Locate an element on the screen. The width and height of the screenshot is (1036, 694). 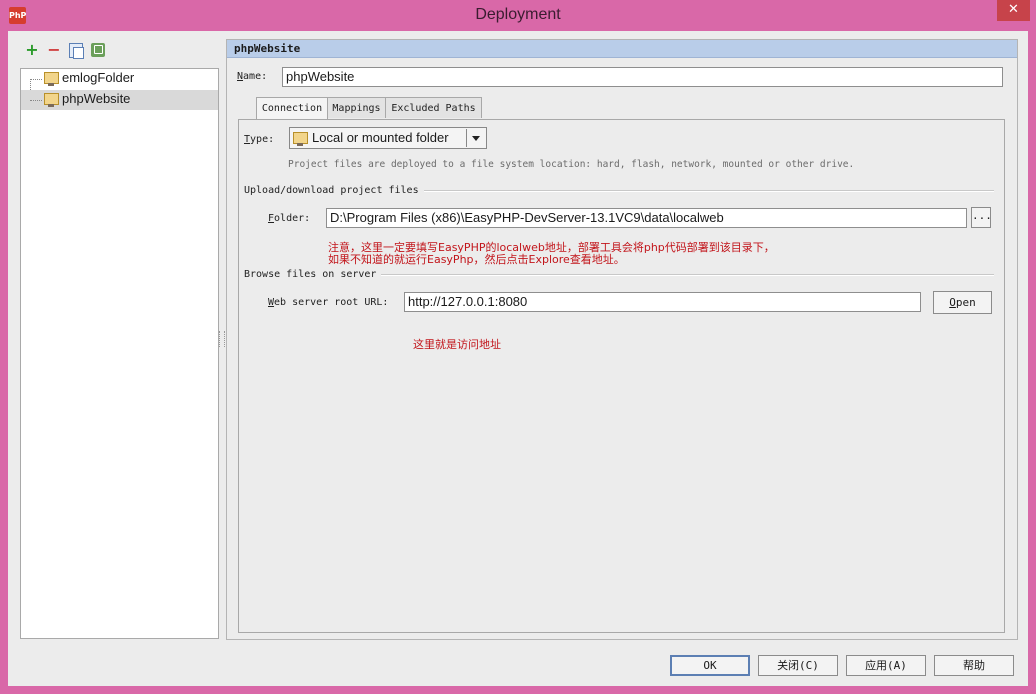
ok-button: OK is located at coordinates (710, 665).